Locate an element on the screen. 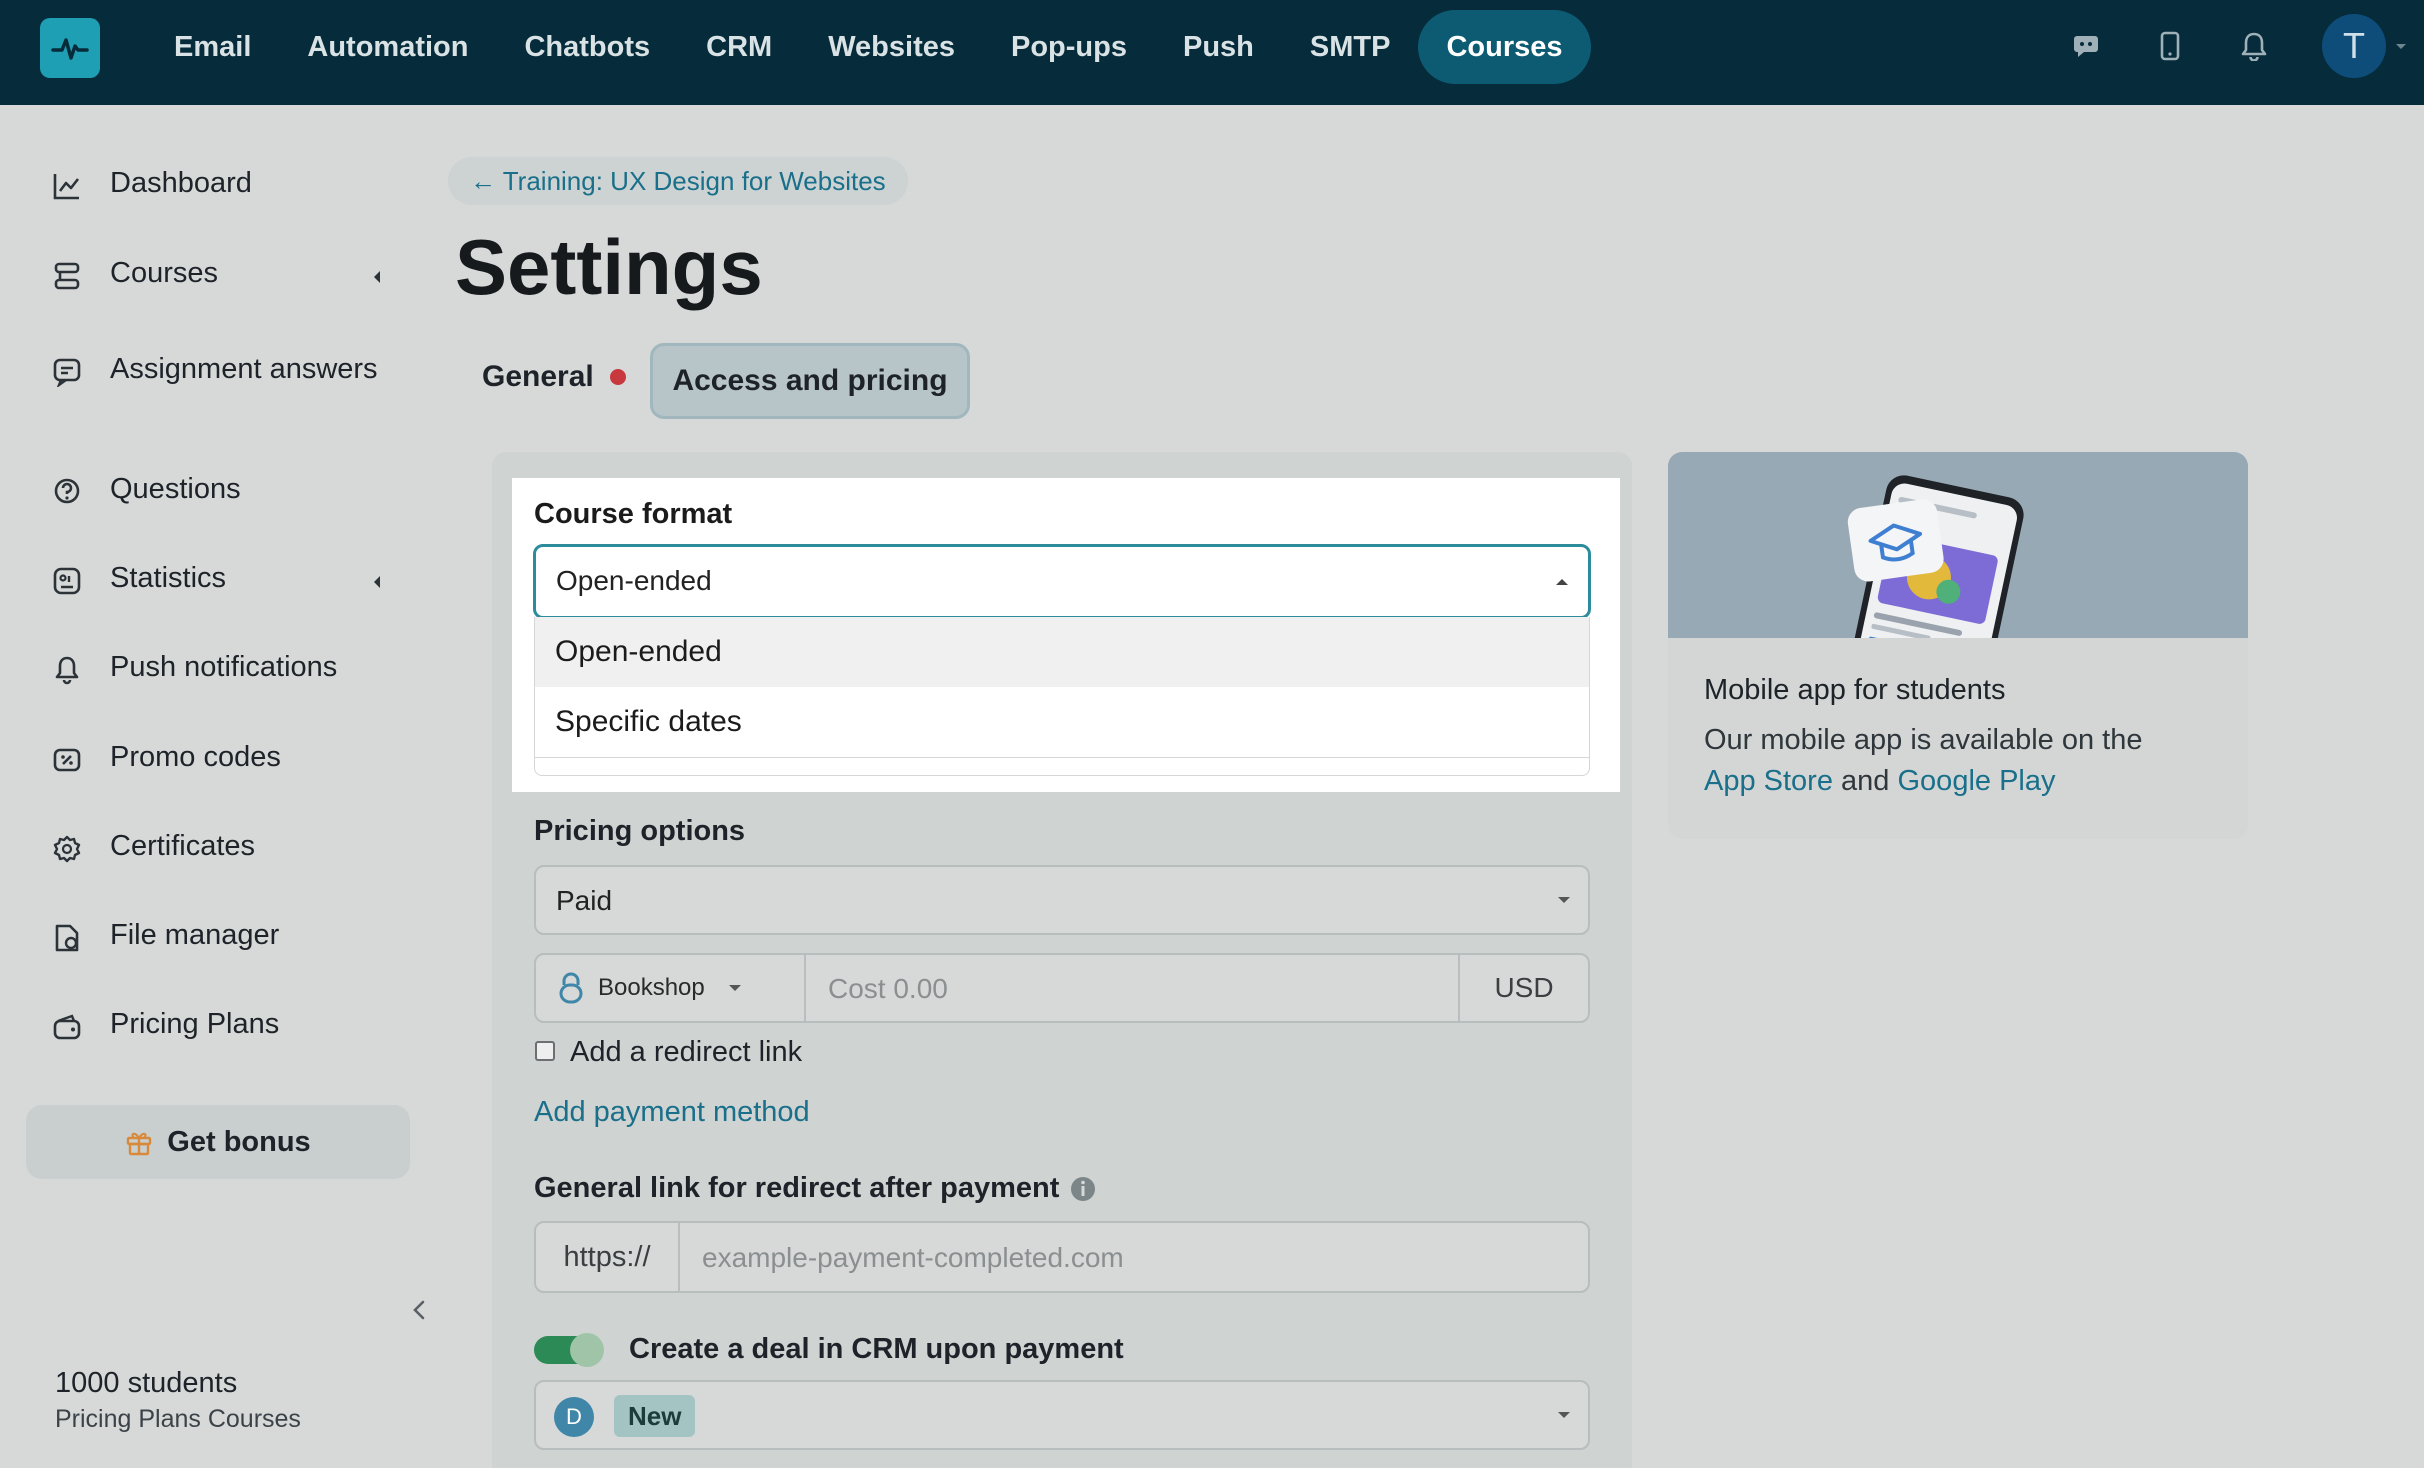 The width and height of the screenshot is (2424, 1468). redirect-label: General link for redirect after payment is located at coordinates (815, 1188).